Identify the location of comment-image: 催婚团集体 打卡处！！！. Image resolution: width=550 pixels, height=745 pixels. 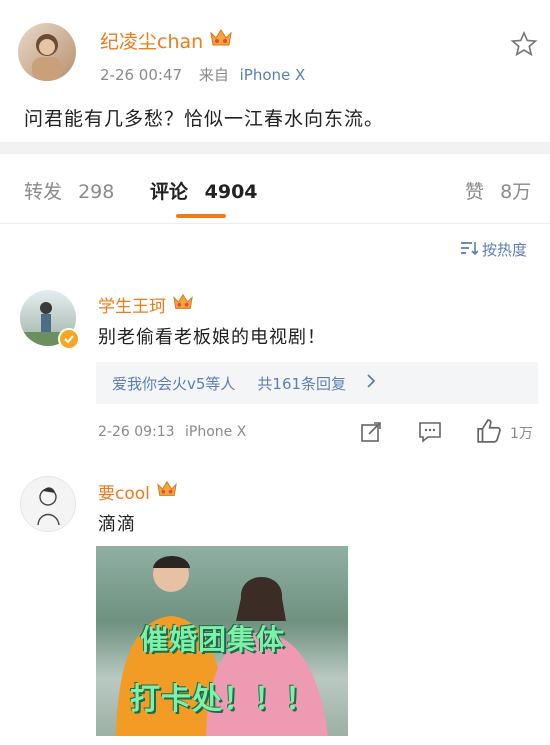
(222, 641).